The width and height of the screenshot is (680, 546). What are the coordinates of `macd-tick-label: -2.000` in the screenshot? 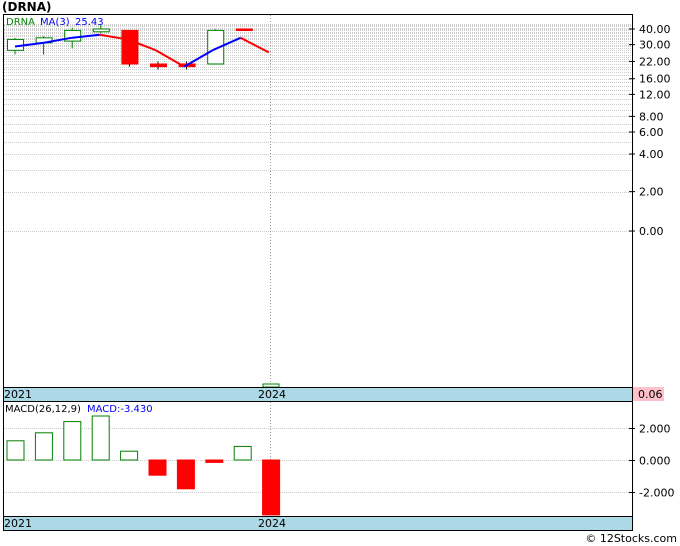 It's located at (656, 493).